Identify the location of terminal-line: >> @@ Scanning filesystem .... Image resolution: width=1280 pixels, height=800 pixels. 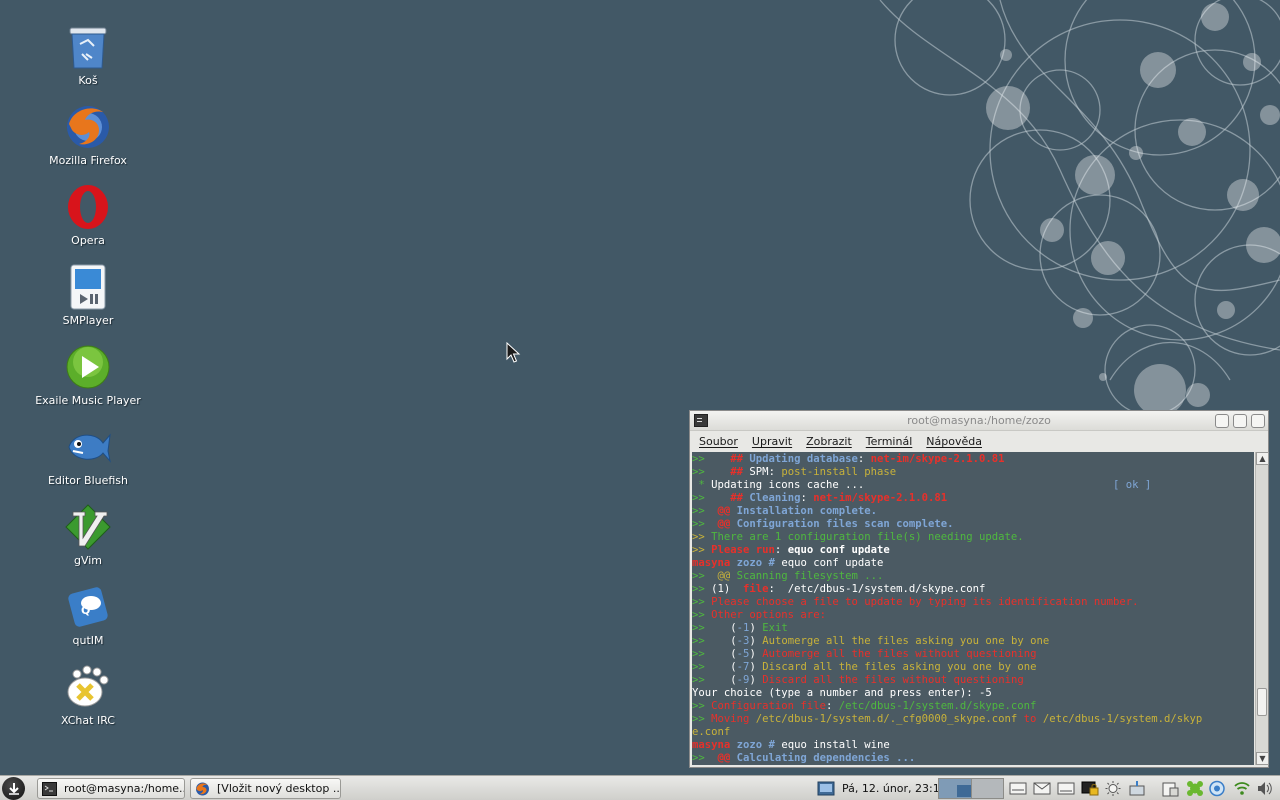
(973, 576).